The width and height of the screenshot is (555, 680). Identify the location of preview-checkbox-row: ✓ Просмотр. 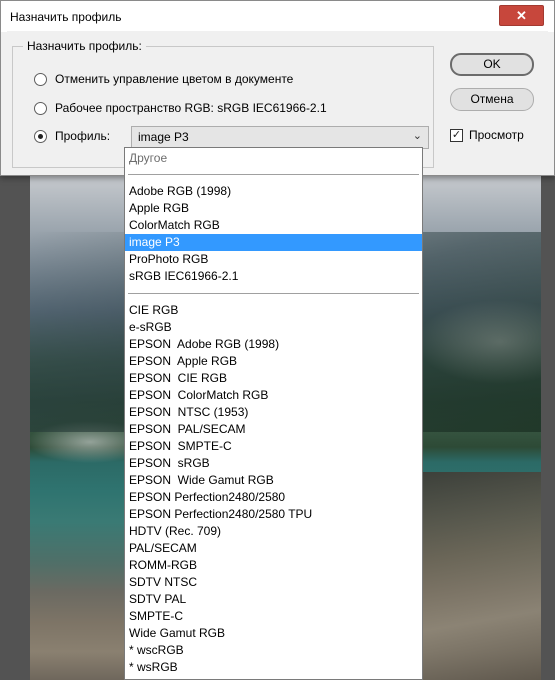
(487, 135).